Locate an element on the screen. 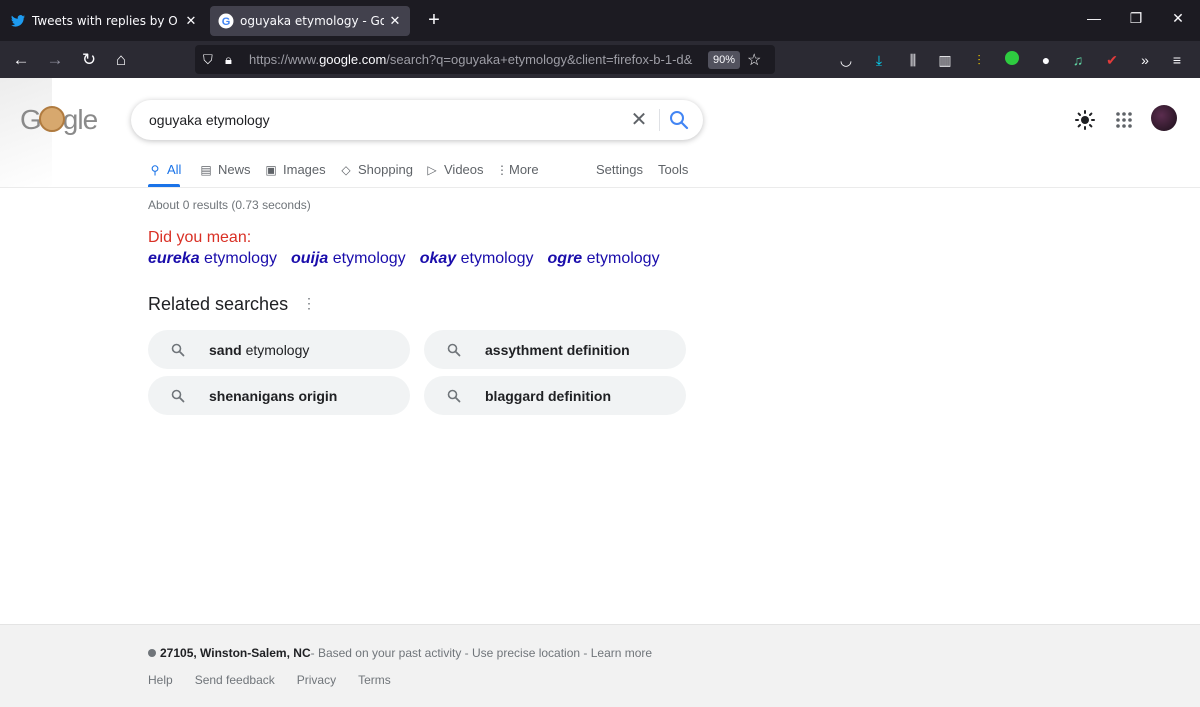 The width and height of the screenshot is (1200, 707). extension-music-icon: ♫ is located at coordinates (1078, 60).